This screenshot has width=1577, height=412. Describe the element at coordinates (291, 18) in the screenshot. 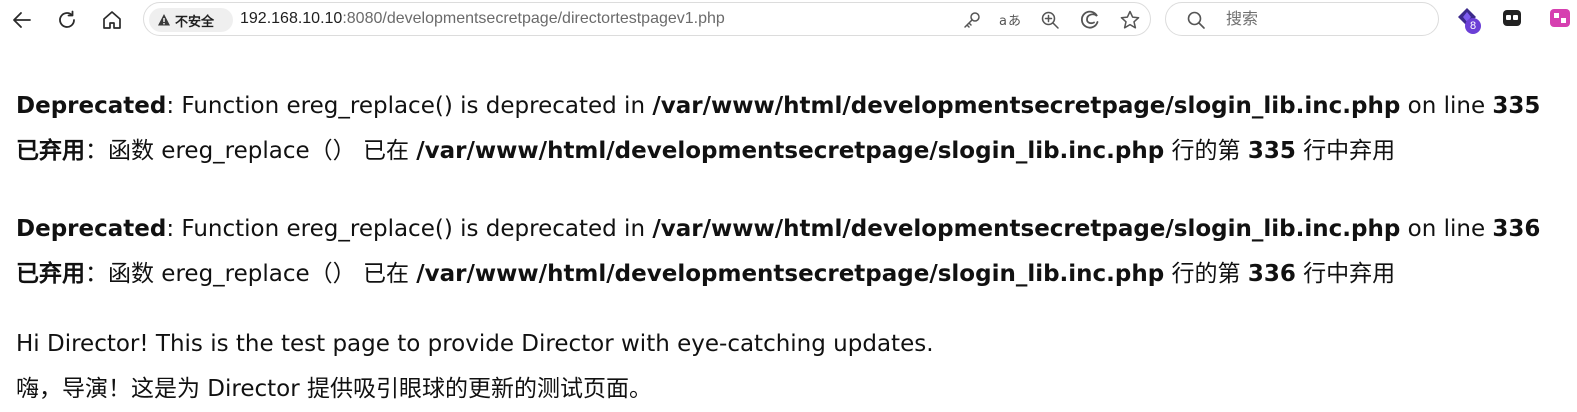

I see `url-host: 192.168.10.10` at that location.